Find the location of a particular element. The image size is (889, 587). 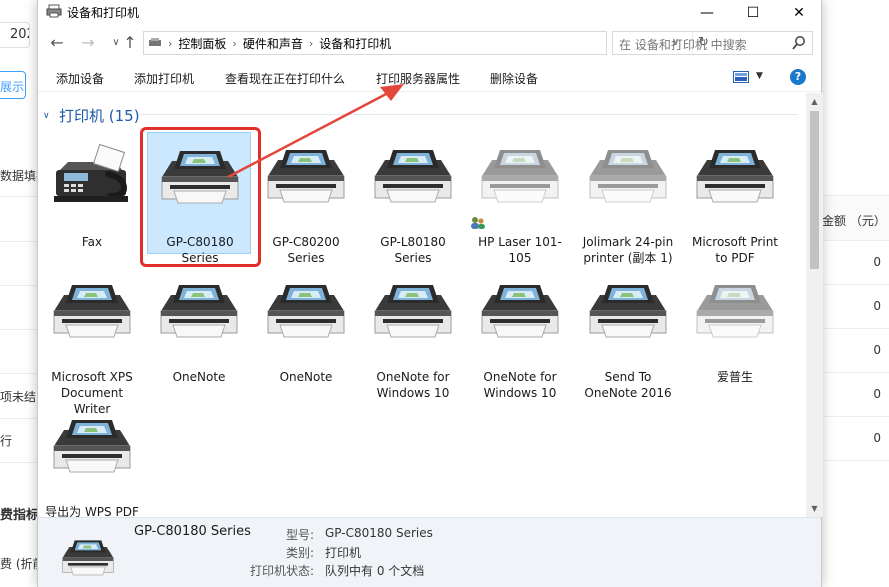

printer-label: GP-C80200 Series is located at coordinates (306, 250).